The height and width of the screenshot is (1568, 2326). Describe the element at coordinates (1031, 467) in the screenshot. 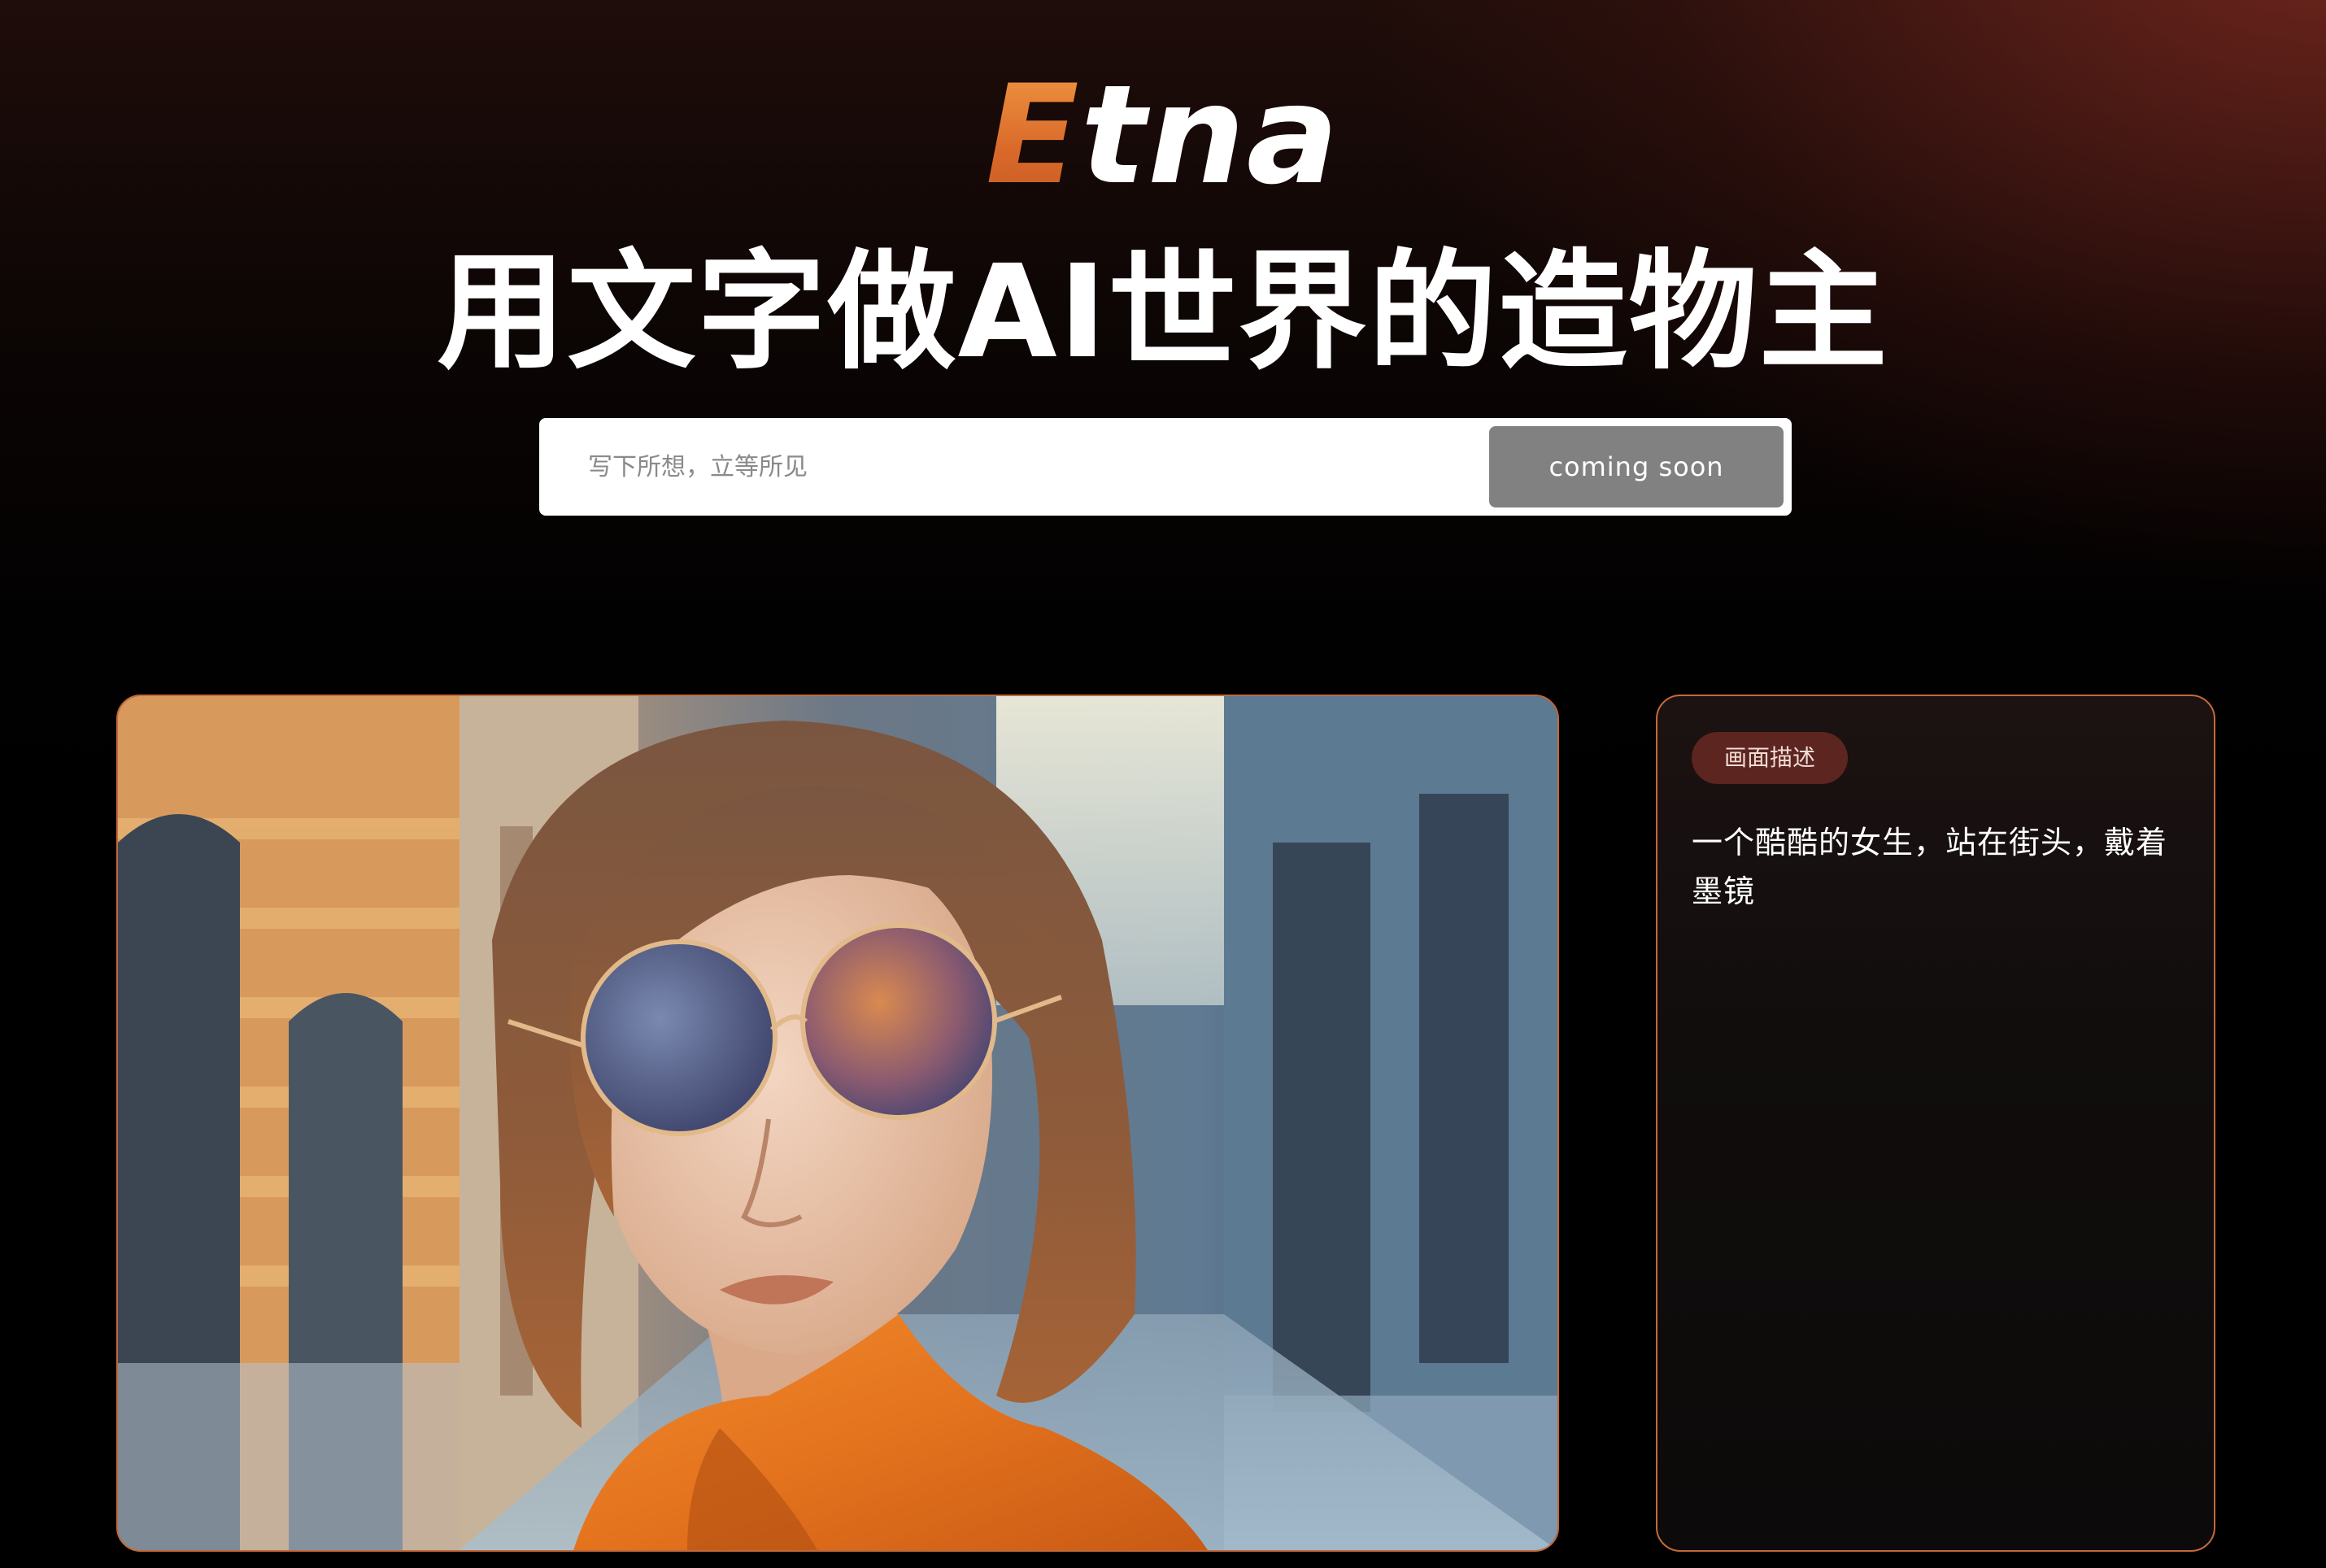

I see `prompt-input` at that location.